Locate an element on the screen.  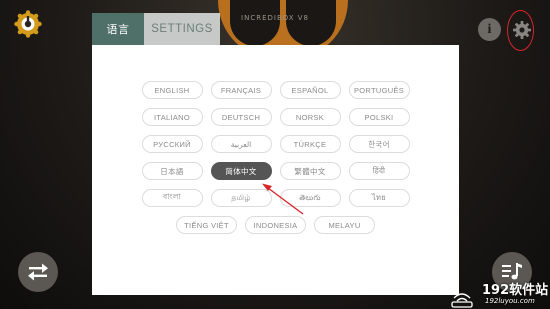
language-option-indonesia: INDONESIA is located at coordinates (275, 225).